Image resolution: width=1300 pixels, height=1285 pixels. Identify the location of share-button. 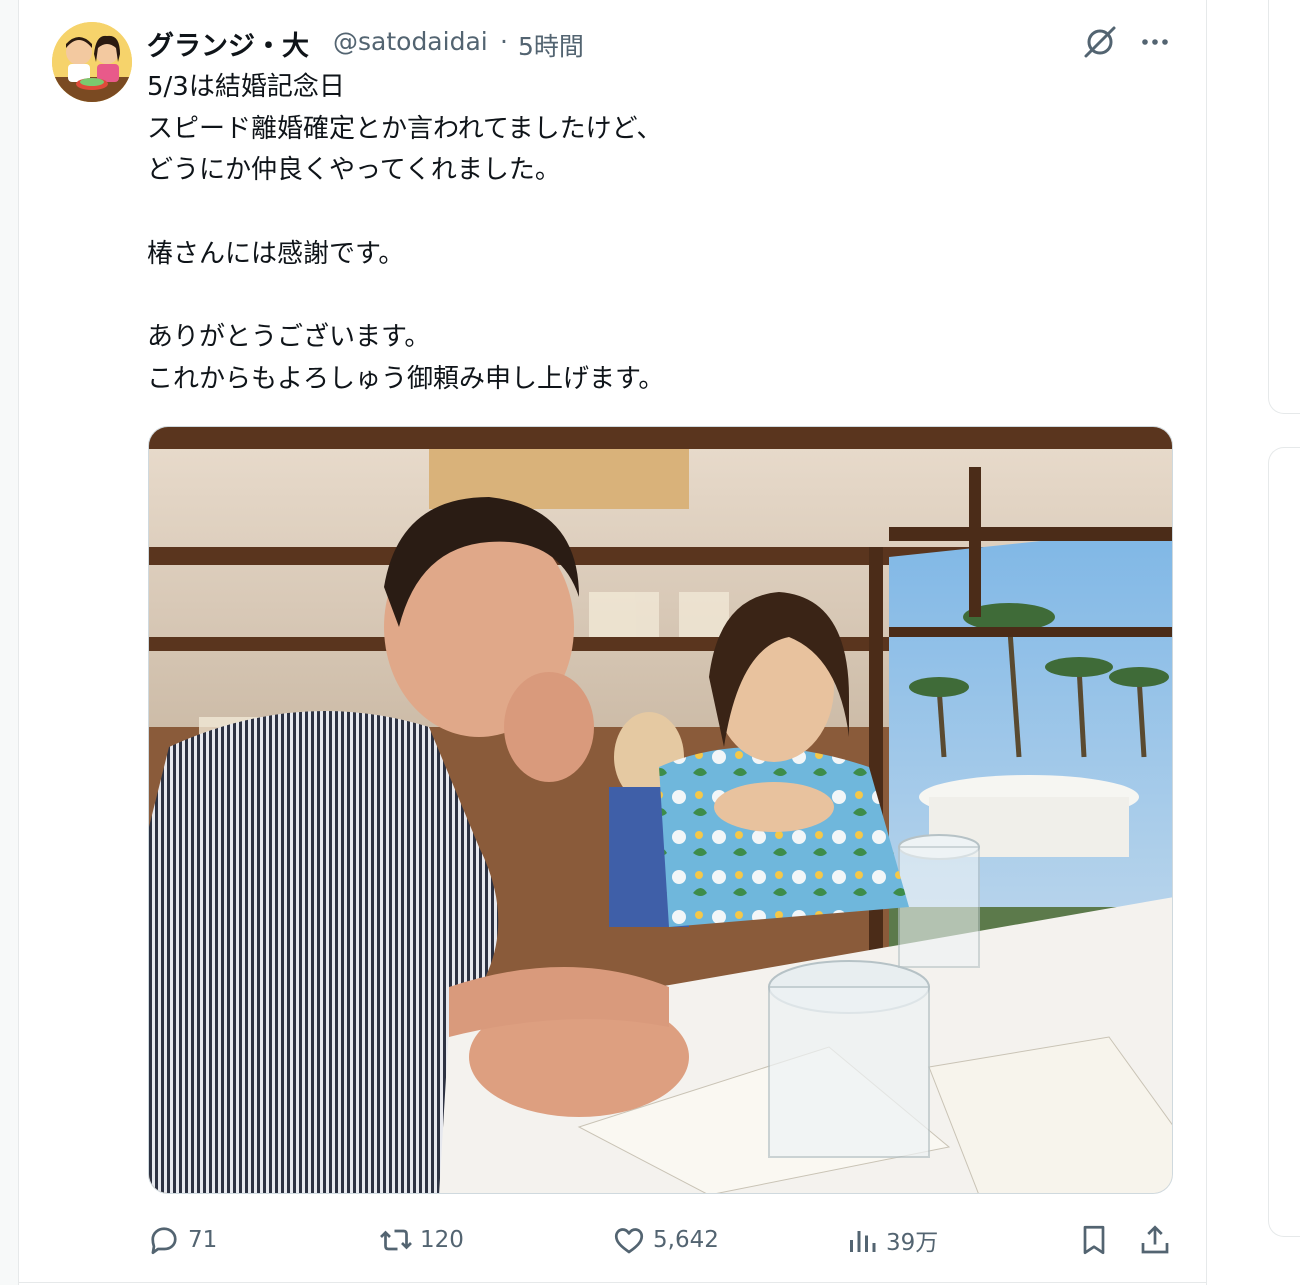
(1155, 1240).